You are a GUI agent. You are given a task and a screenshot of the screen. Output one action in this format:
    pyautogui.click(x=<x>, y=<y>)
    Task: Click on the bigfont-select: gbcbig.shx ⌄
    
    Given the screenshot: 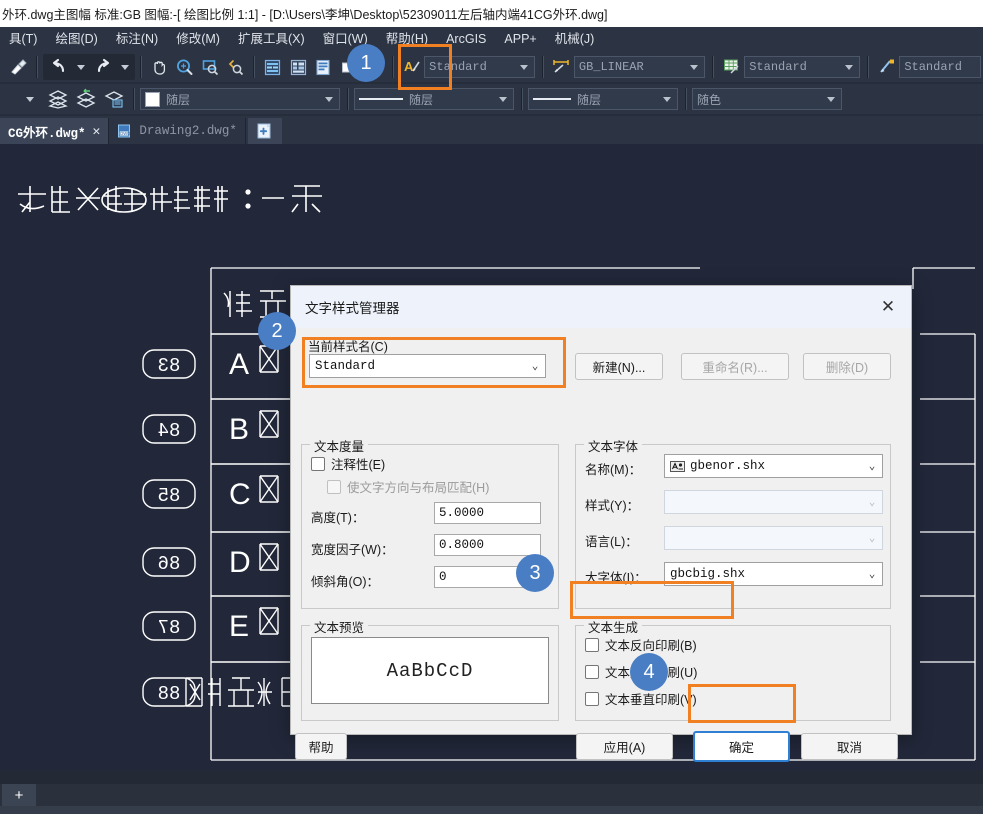 What is the action you would take?
    pyautogui.click(x=773, y=574)
    